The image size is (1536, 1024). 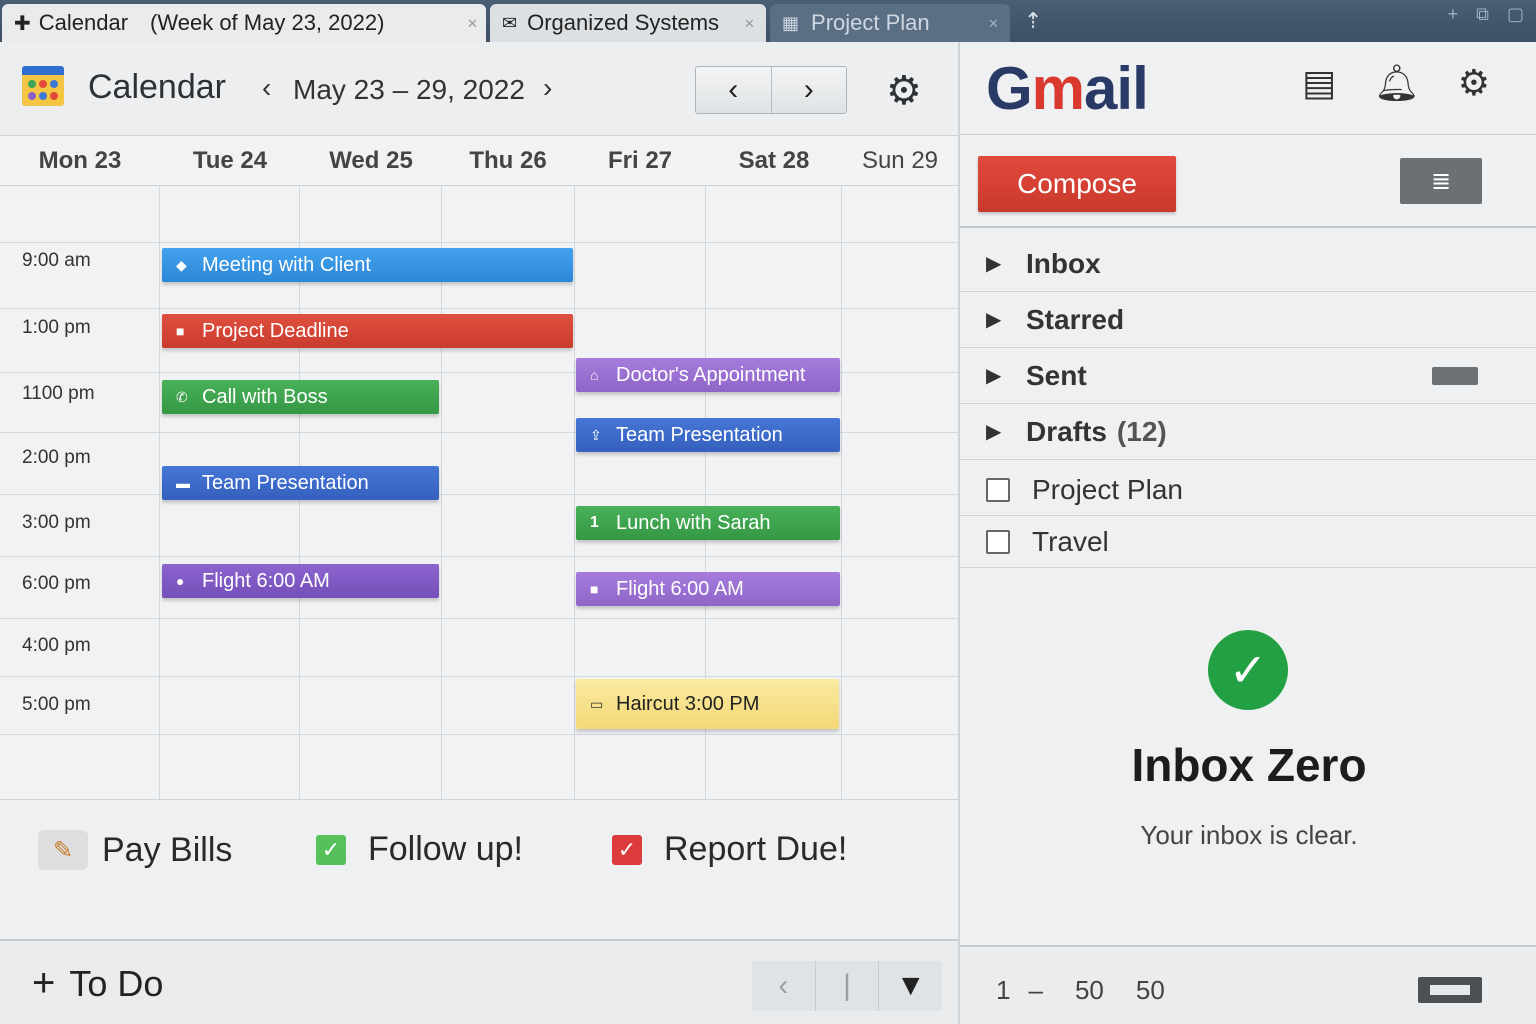 What do you see at coordinates (774, 161) in the screenshot?
I see `day-header: Sat 28` at bounding box center [774, 161].